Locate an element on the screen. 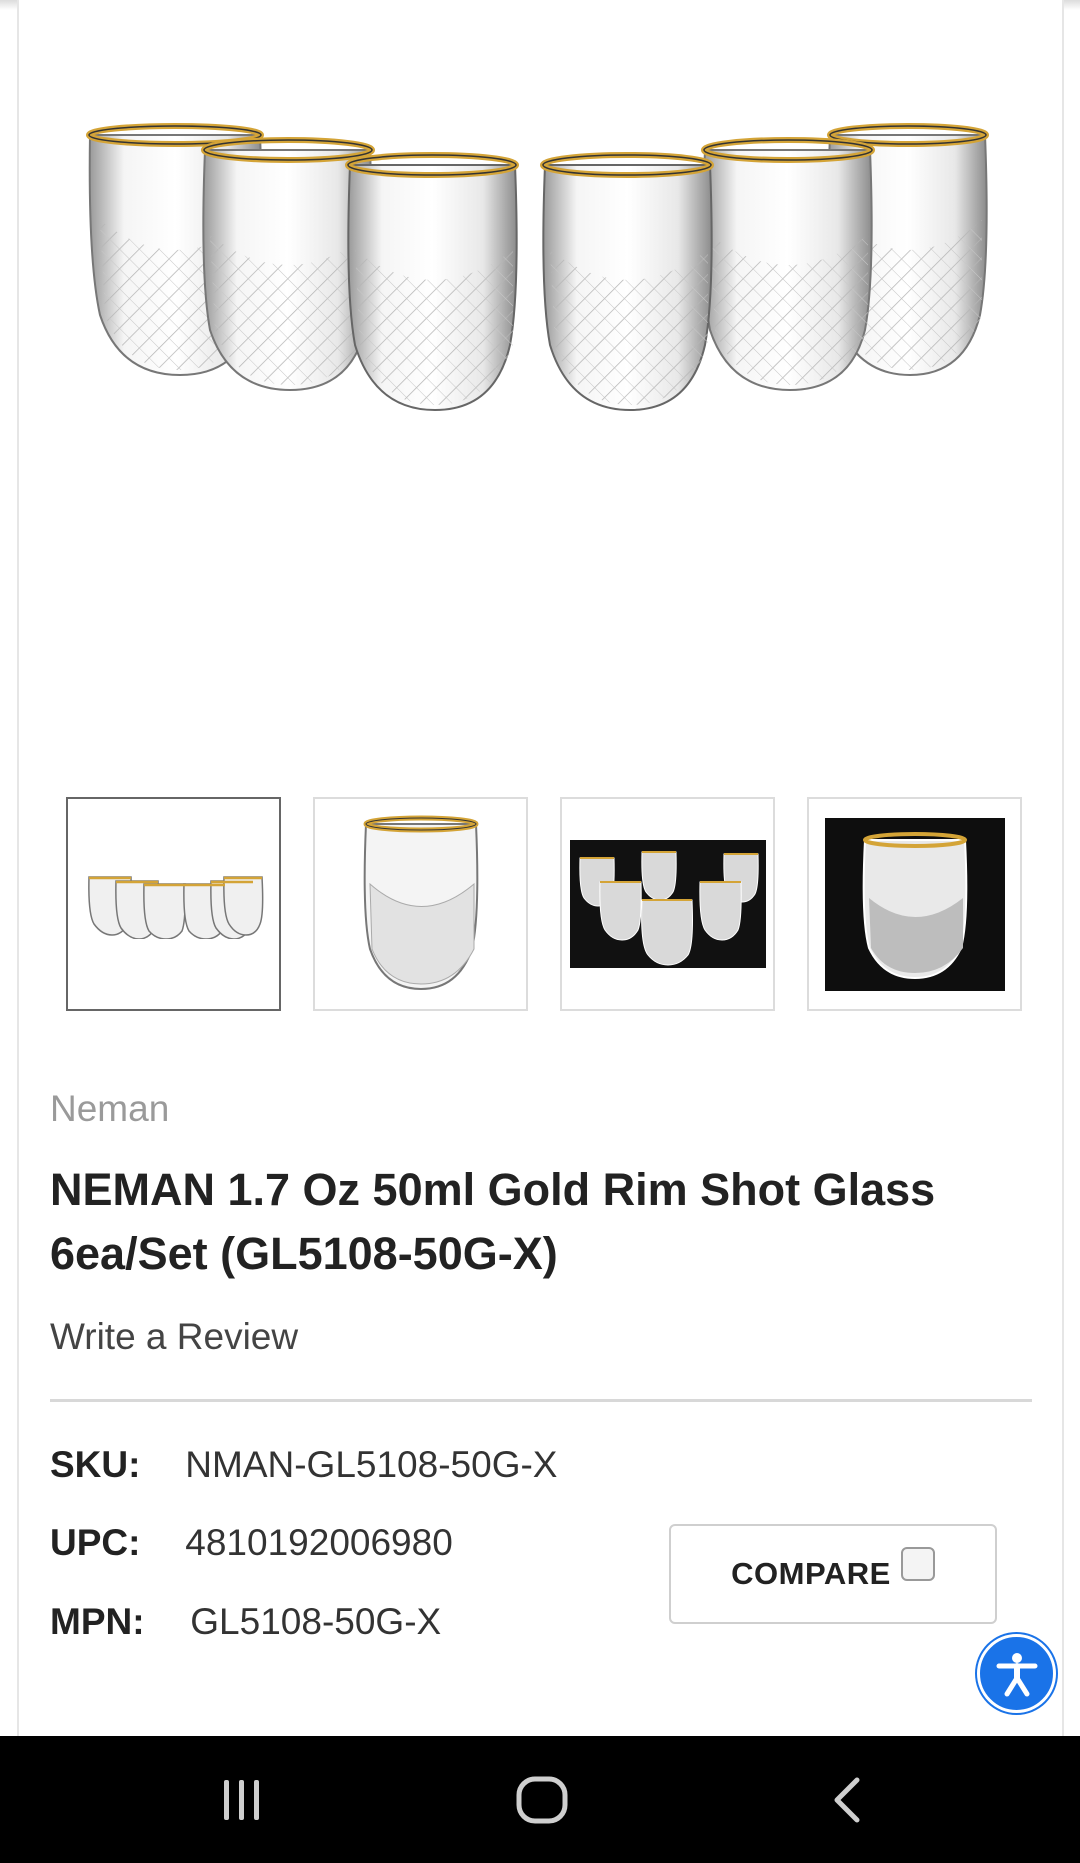 This screenshot has height=1863, width=1080. spec-mpn-value: GL5108-50G-X is located at coordinates (316, 1621).